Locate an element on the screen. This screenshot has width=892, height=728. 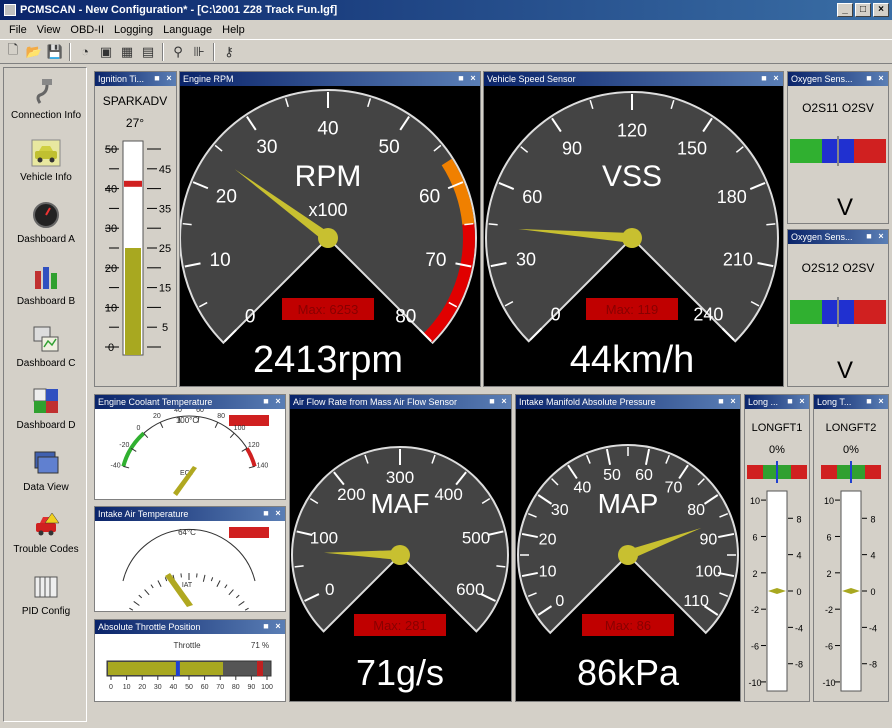
tps-min-marker is located at coordinates (177, 668).